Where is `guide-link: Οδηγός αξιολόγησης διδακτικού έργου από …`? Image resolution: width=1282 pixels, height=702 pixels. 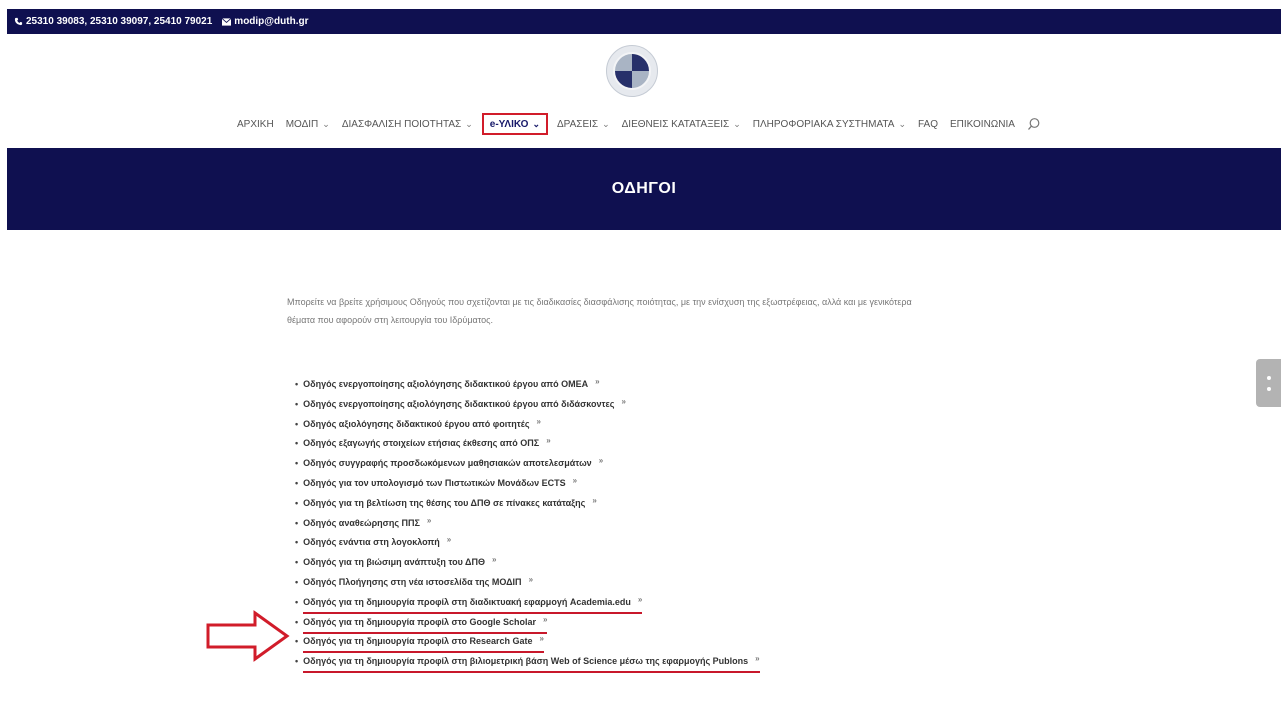 guide-link: Οδηγός αξιολόγησης διδακτικού έργου από … is located at coordinates (416, 424).